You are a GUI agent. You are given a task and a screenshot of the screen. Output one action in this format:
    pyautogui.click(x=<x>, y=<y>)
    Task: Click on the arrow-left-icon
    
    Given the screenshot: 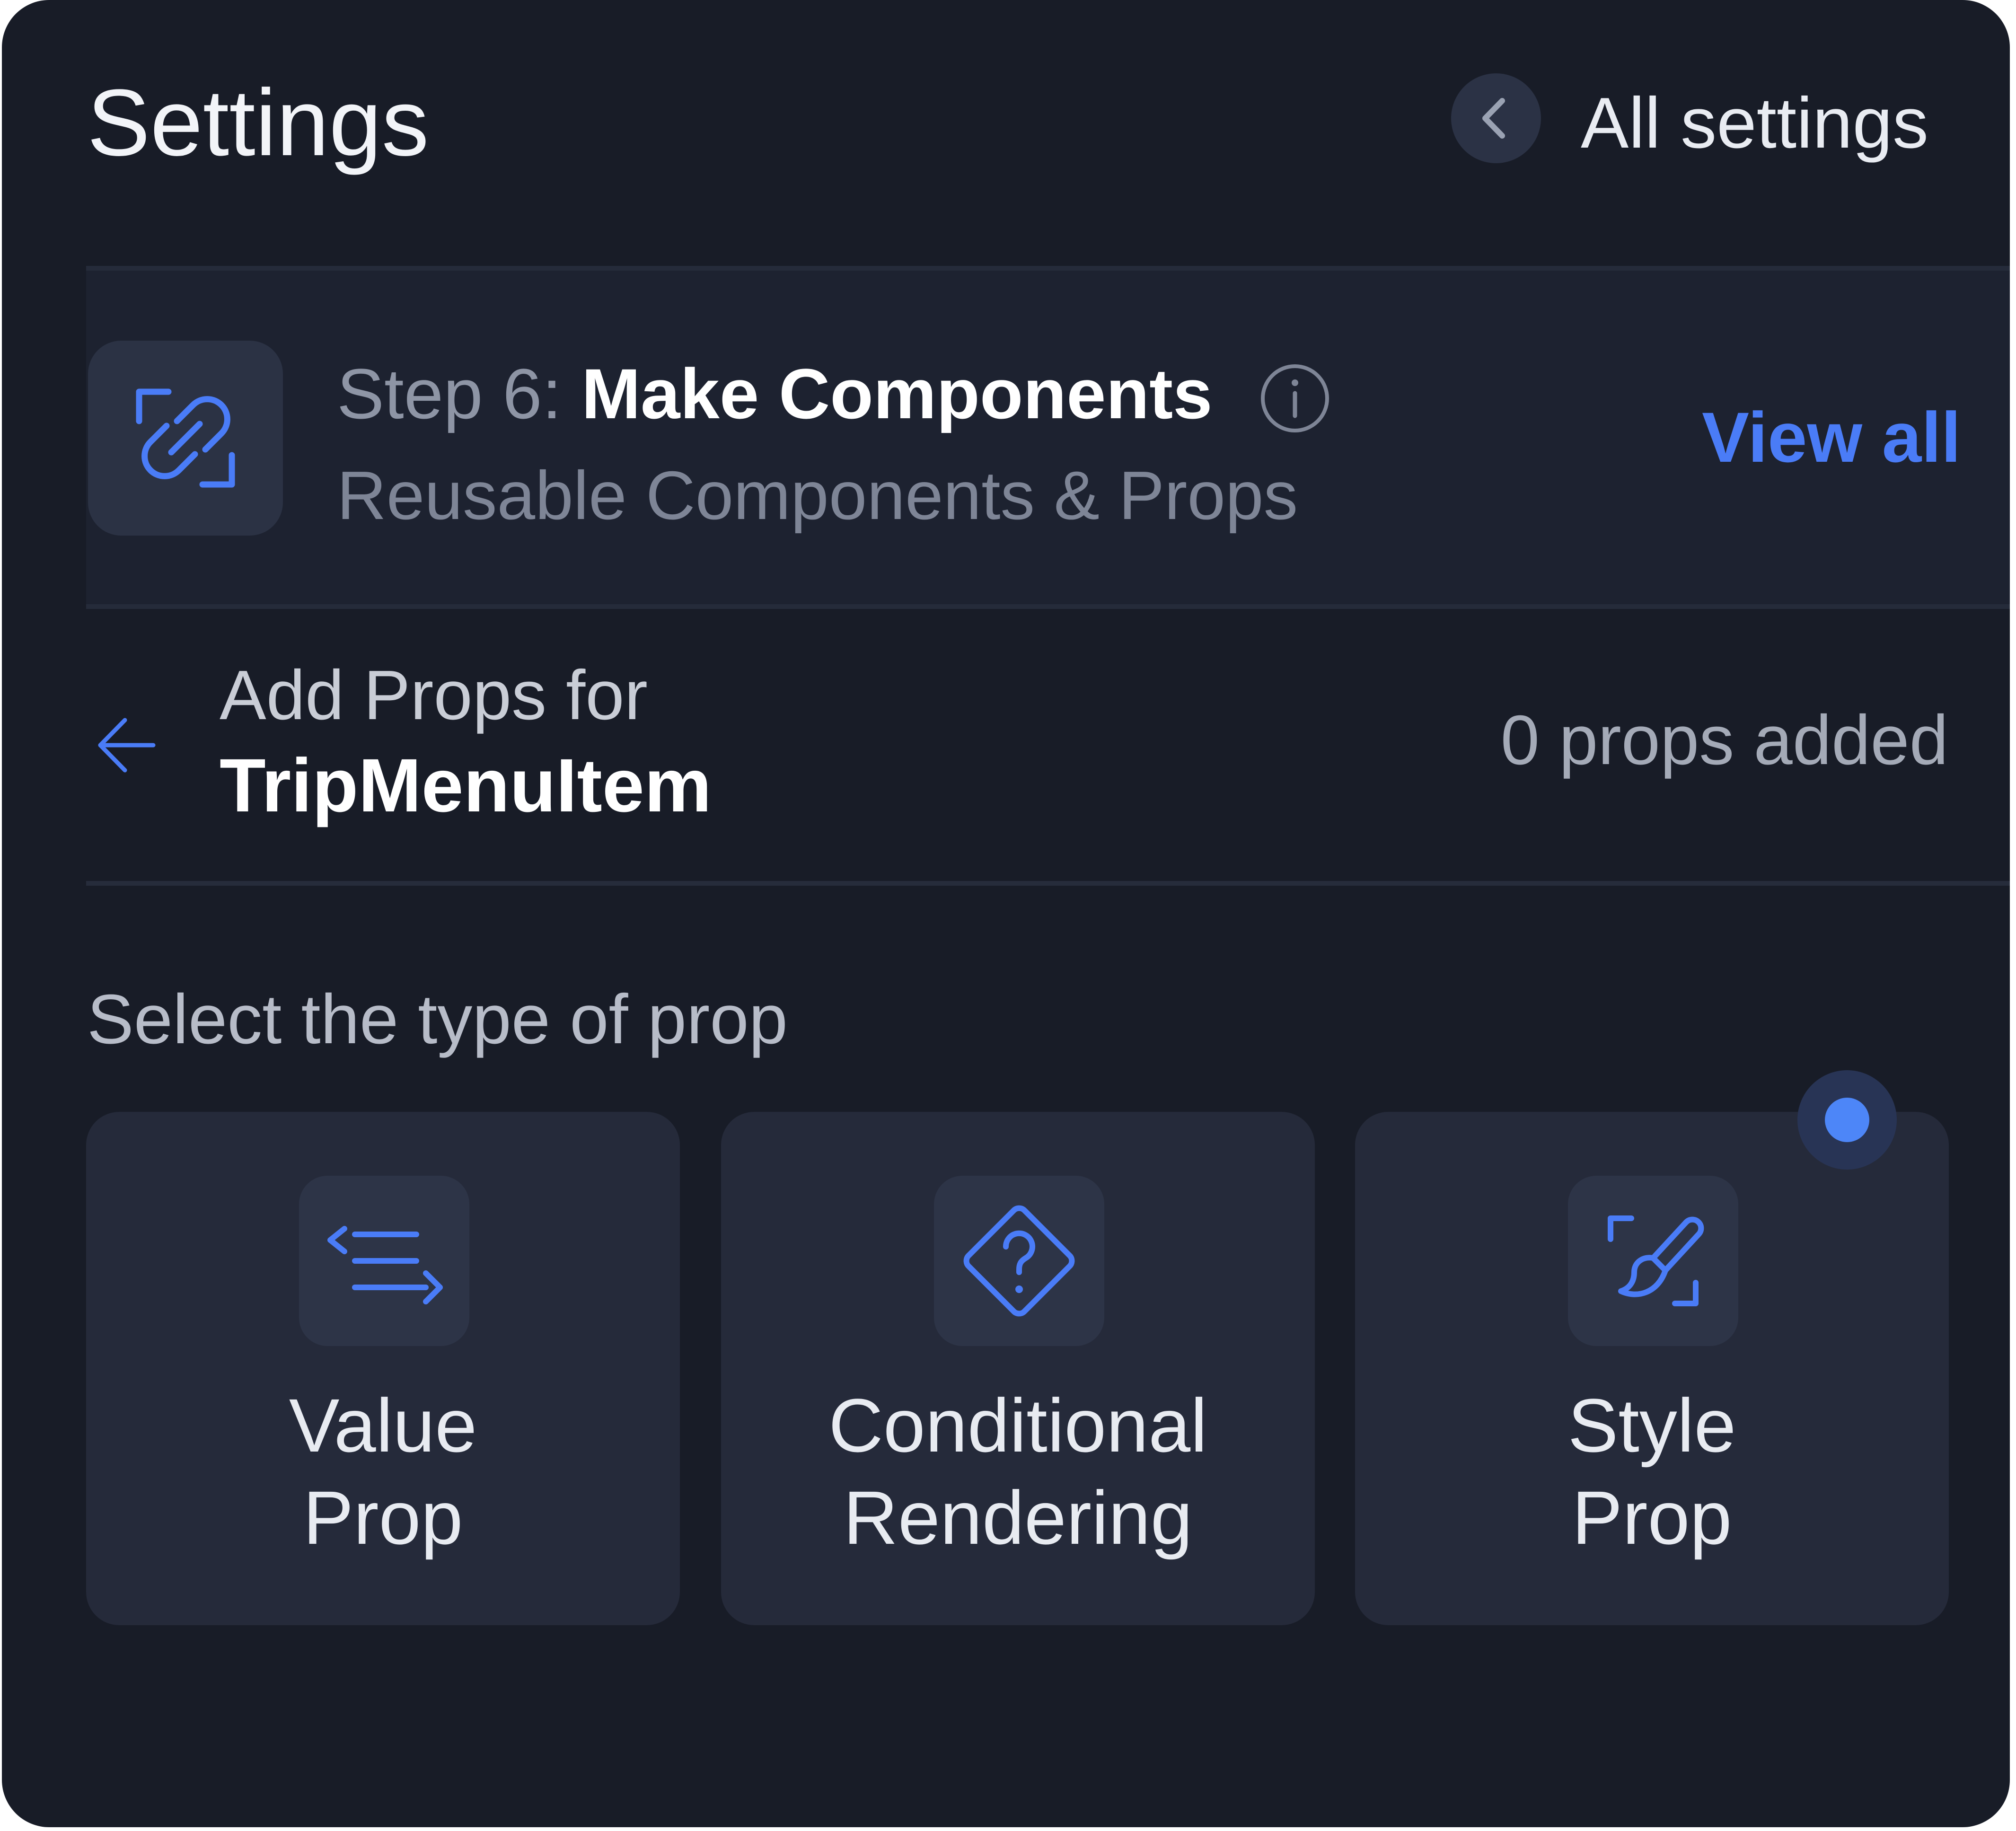 What is the action you would take?
    pyautogui.click(x=127, y=745)
    